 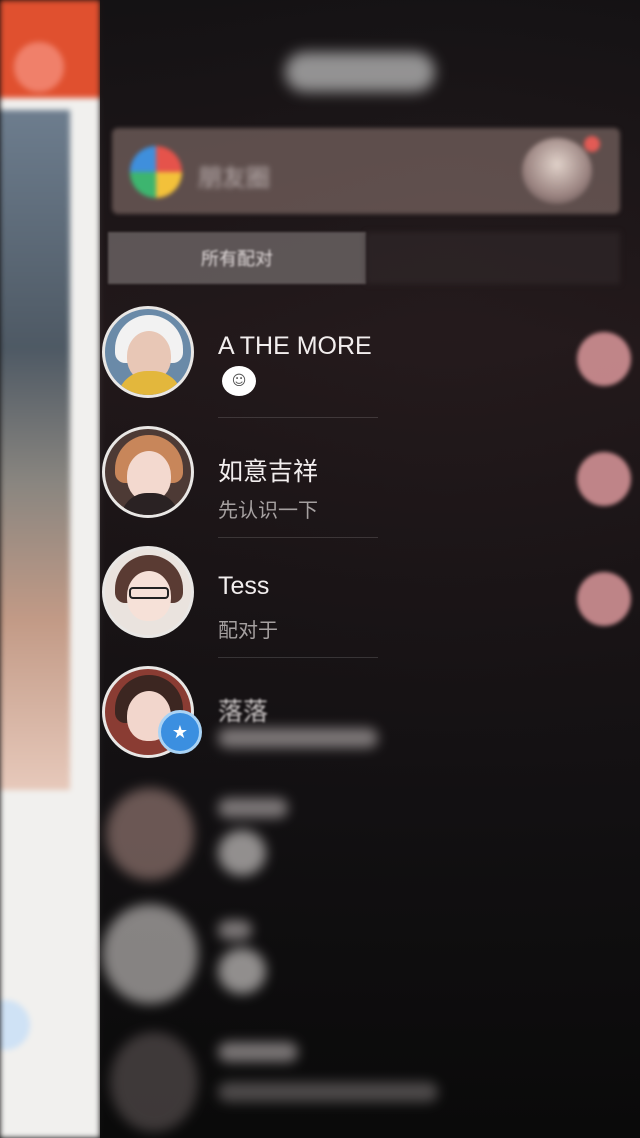 I want to click on tab-secondary, so click(x=493, y=258).